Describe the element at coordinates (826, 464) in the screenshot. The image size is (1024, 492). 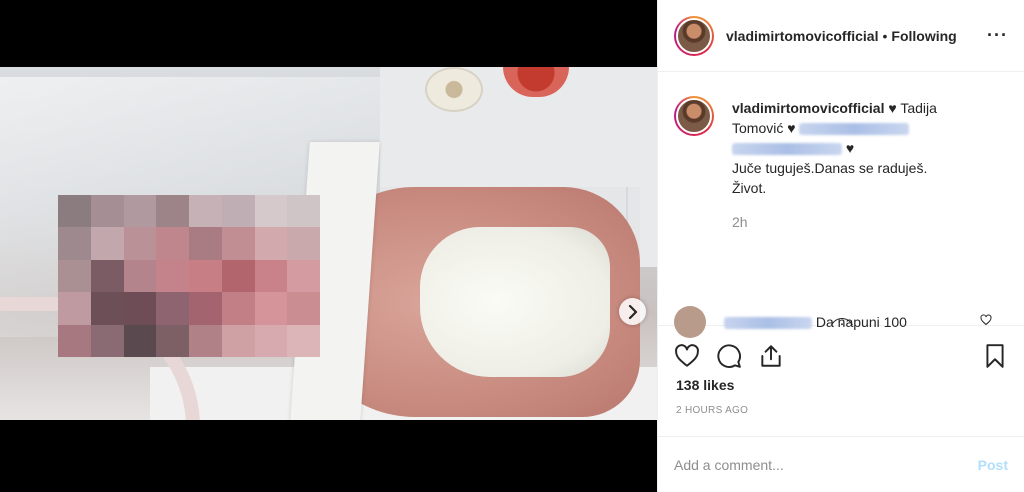
I see `comment-input` at that location.